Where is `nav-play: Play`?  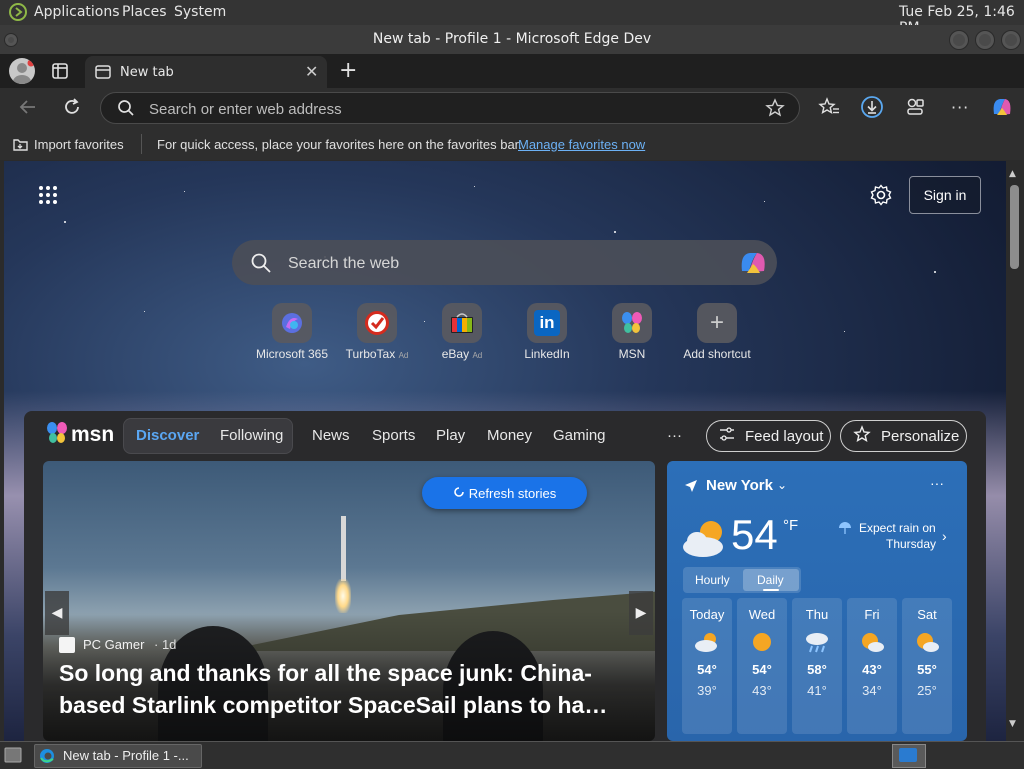 nav-play: Play is located at coordinates (450, 435).